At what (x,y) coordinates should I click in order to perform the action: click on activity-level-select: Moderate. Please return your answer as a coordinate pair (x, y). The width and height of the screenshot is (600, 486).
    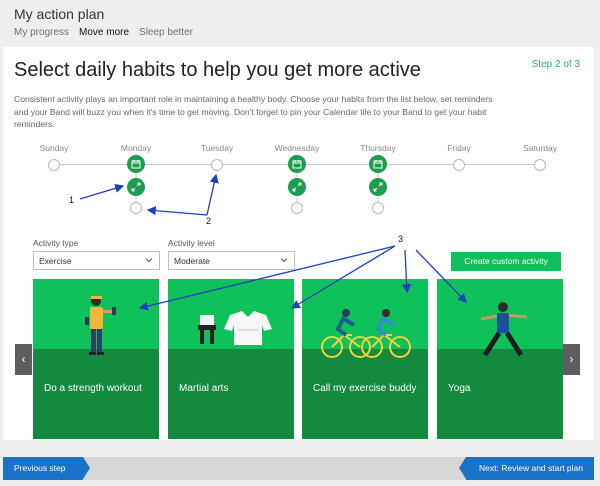
    Looking at the image, I should click on (231, 260).